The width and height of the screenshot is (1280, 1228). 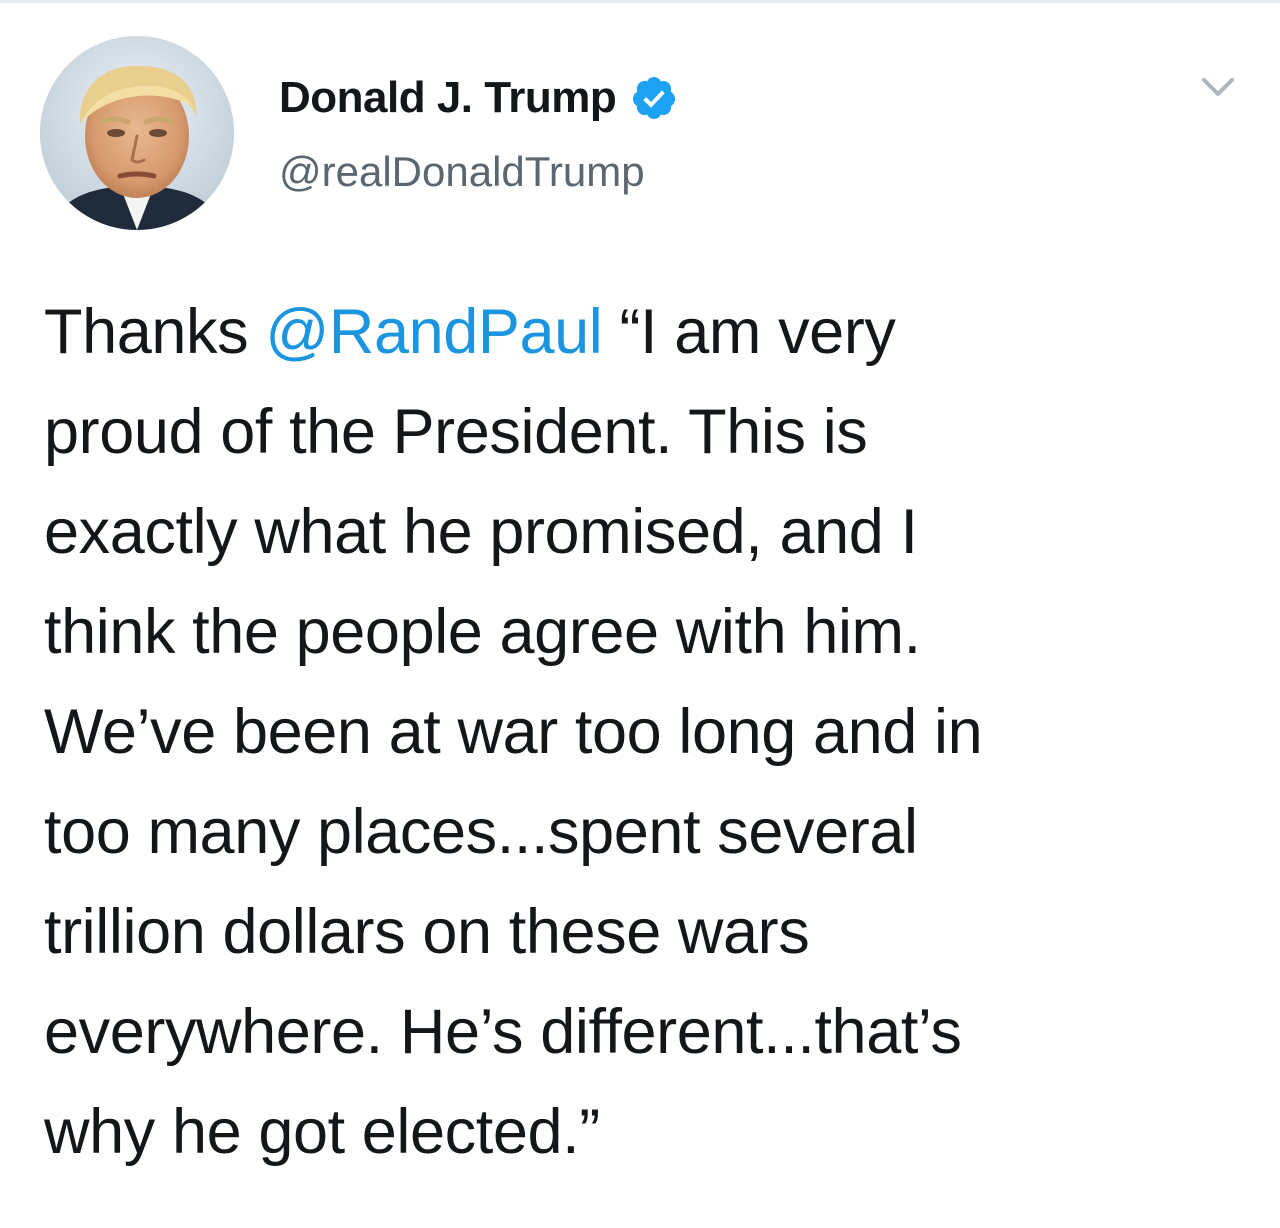 What do you see at coordinates (155, 332) in the screenshot?
I see `tweet-text-before: Thanks` at bounding box center [155, 332].